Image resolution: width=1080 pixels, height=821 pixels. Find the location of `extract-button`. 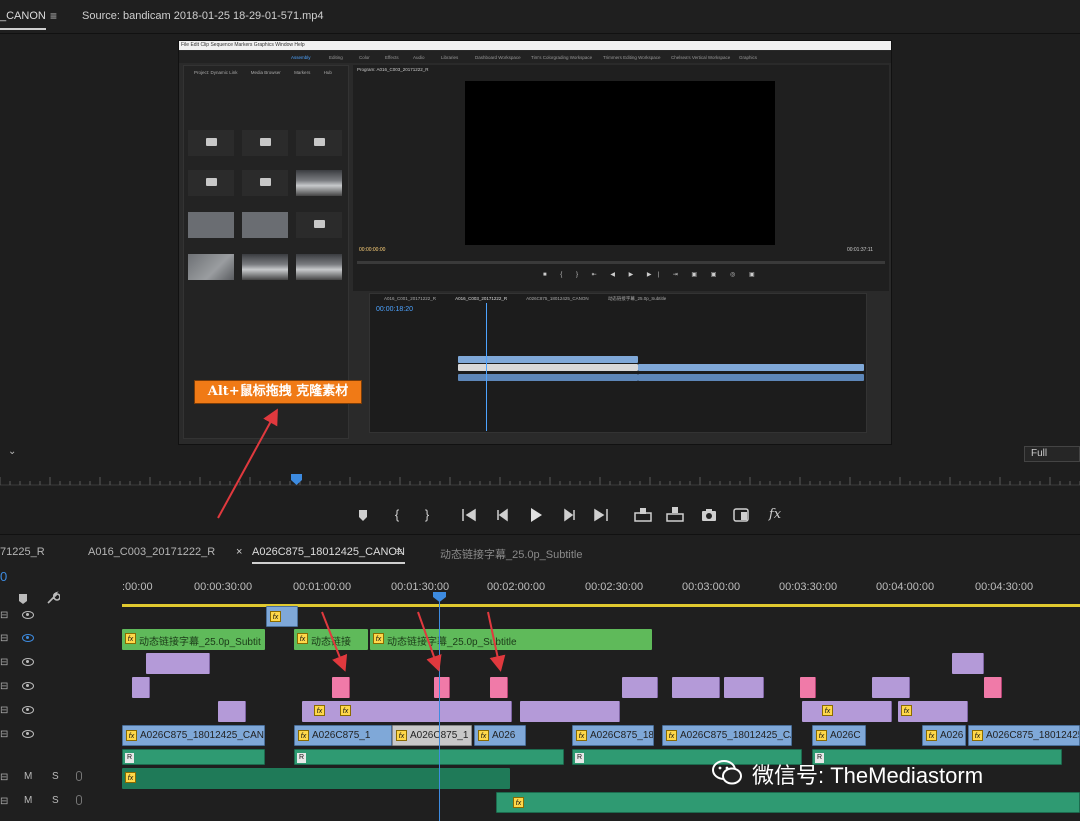

extract-button is located at coordinates (675, 515).